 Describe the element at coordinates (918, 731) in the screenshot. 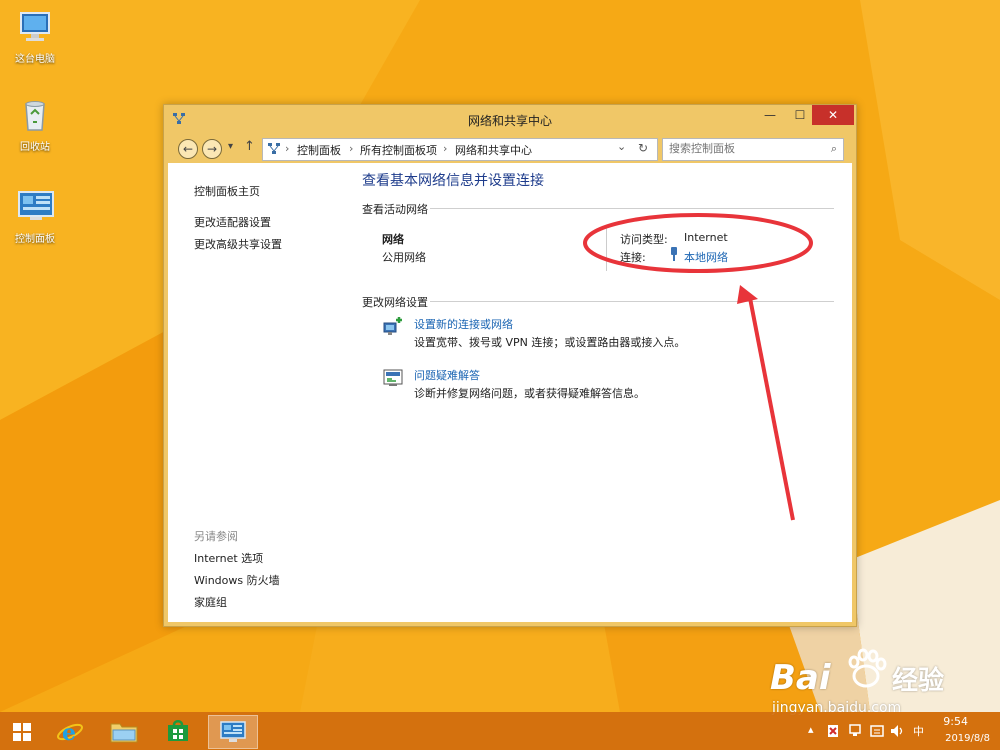

I see `input-method-indicator: 中` at that location.